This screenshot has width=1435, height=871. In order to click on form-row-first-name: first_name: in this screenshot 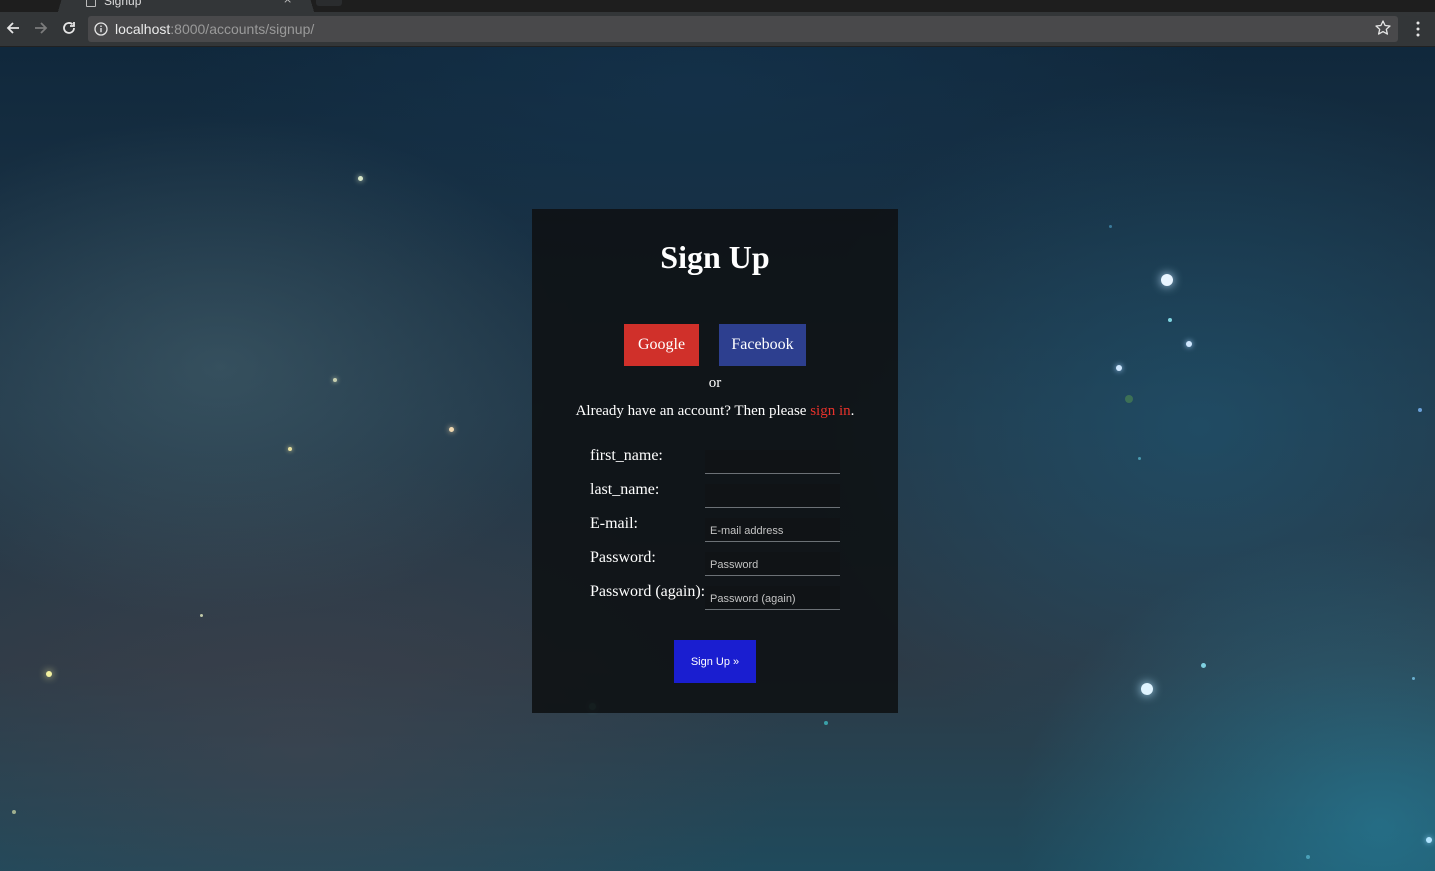, I will do `click(715, 460)`.